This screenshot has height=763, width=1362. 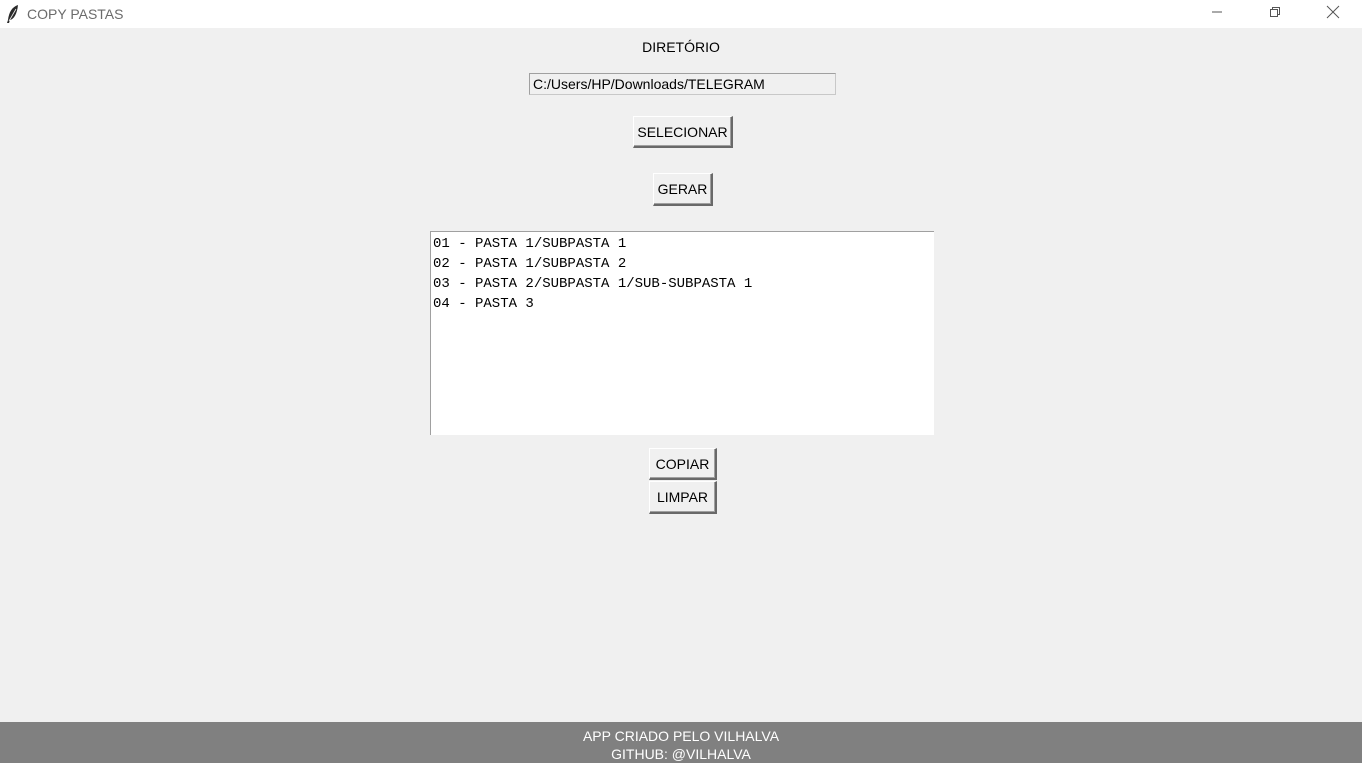 I want to click on close-button, so click(x=1333, y=14).